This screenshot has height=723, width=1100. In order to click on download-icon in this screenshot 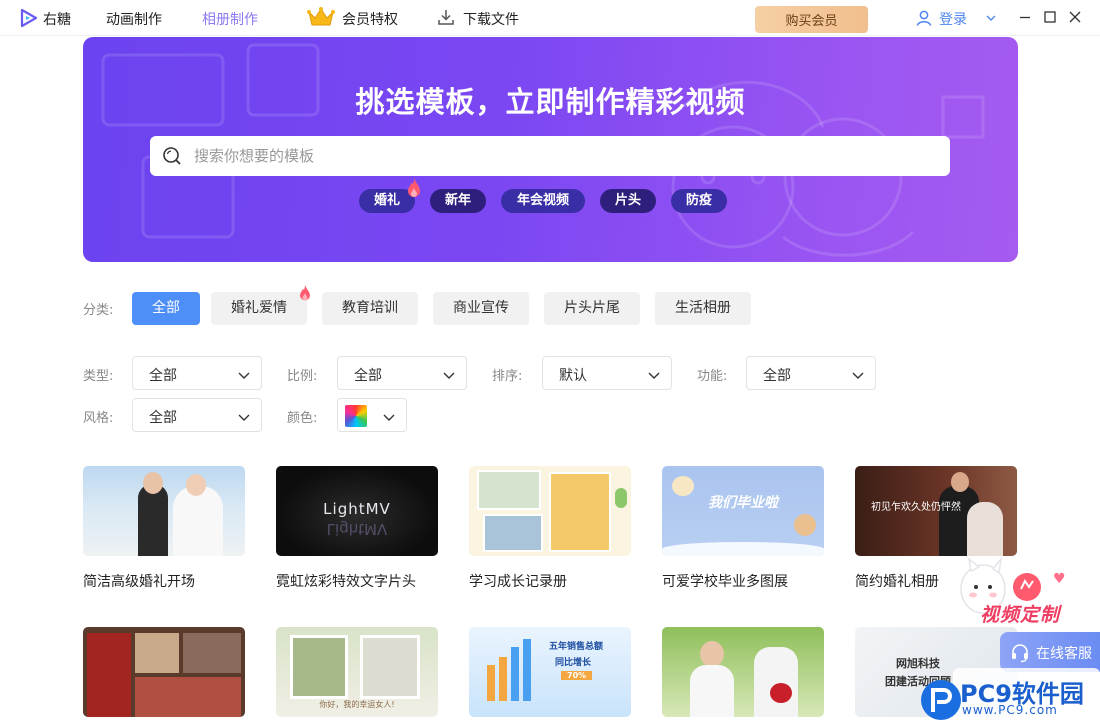, I will do `click(446, 17)`.